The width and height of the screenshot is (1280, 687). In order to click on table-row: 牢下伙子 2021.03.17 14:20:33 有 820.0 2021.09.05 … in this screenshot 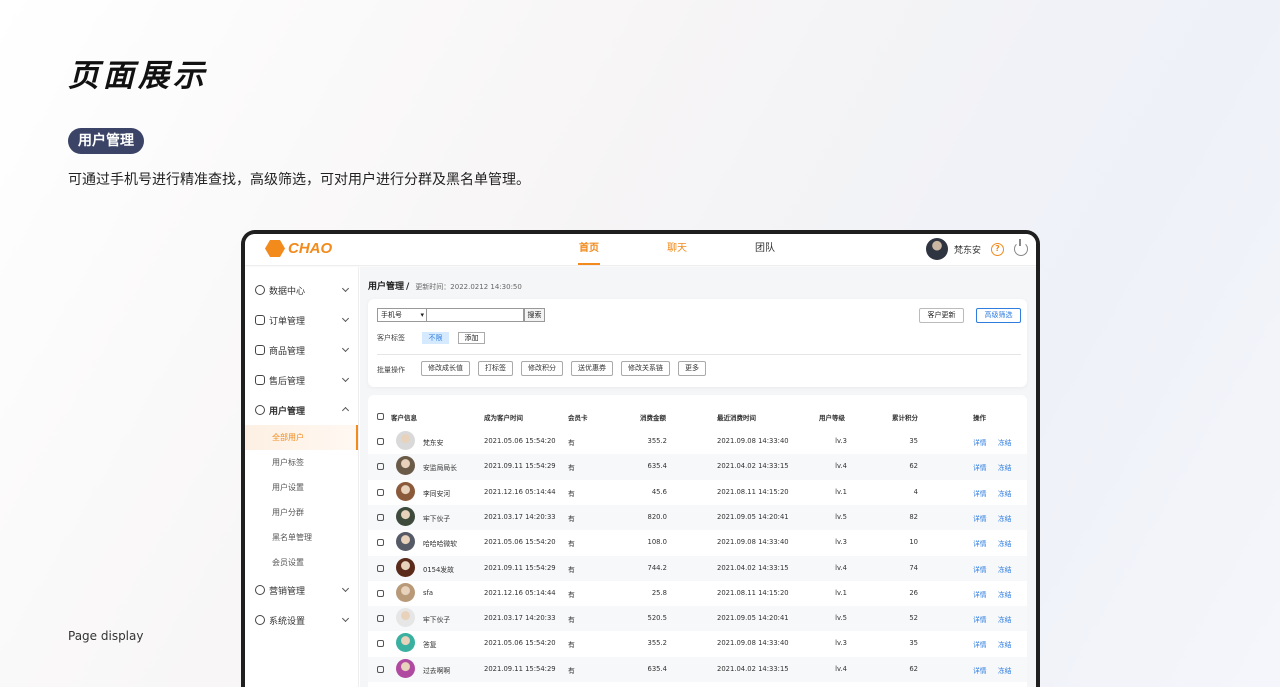, I will do `click(697, 517)`.